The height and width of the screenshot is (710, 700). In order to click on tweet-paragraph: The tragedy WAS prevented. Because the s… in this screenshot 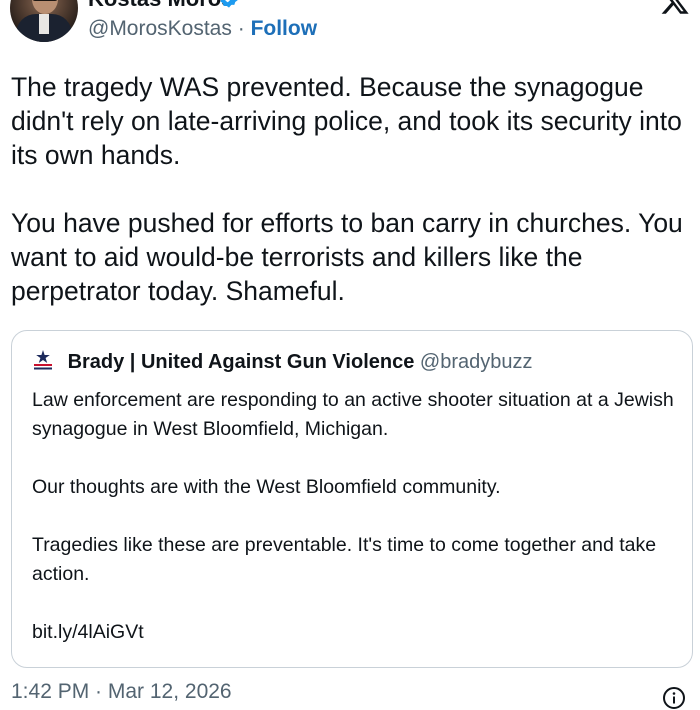, I will do `click(346, 121)`.